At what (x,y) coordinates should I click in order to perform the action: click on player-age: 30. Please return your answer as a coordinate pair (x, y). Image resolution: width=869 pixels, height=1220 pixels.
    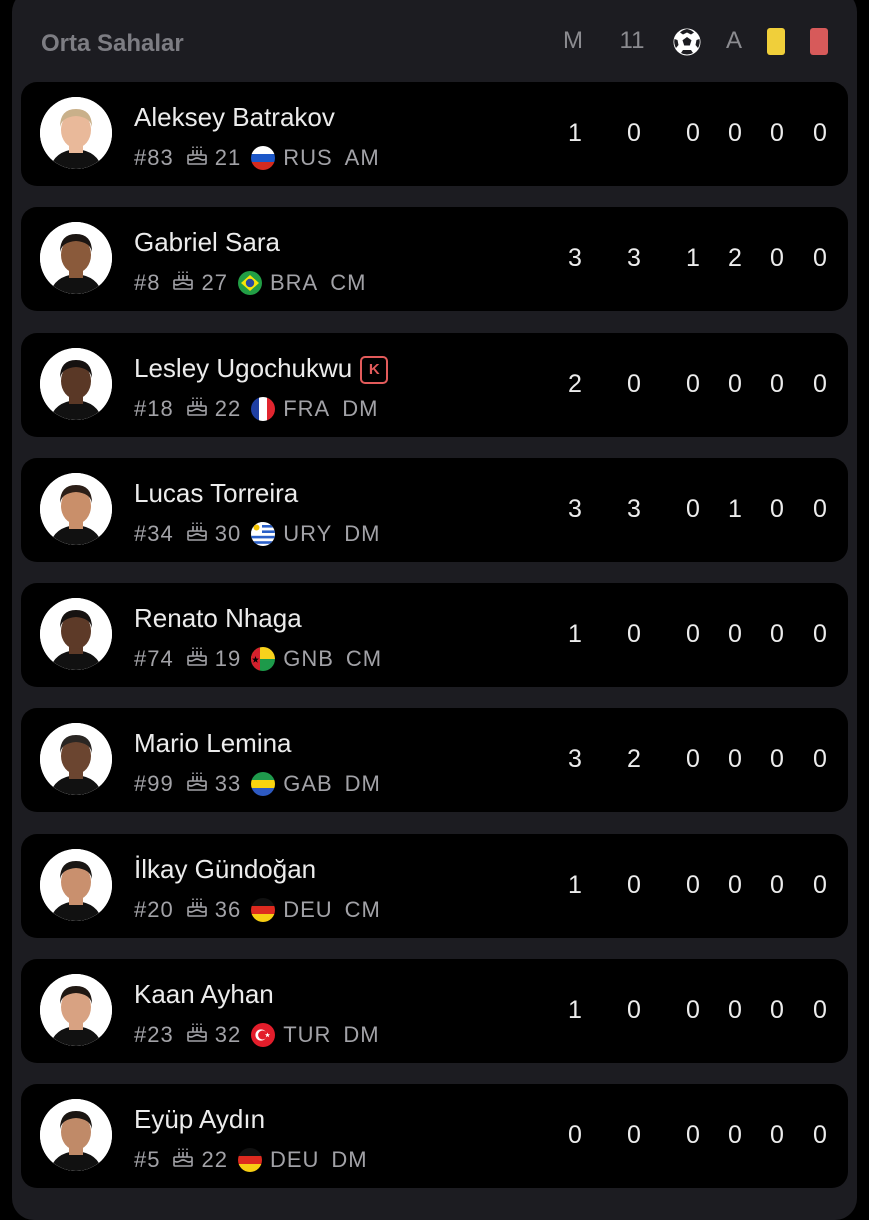
    Looking at the image, I should click on (228, 533).